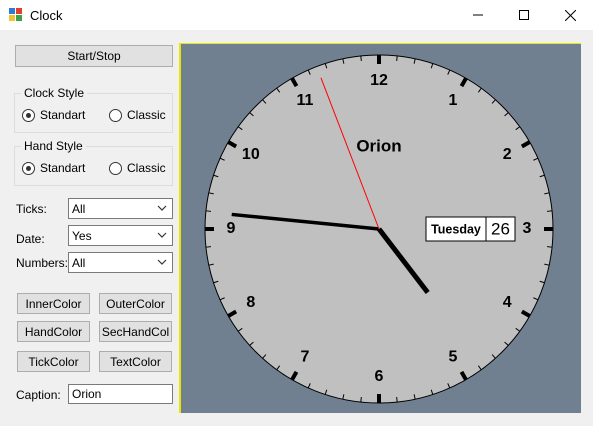 The image size is (593, 426). I want to click on clock-numeral: 3, so click(527, 228).